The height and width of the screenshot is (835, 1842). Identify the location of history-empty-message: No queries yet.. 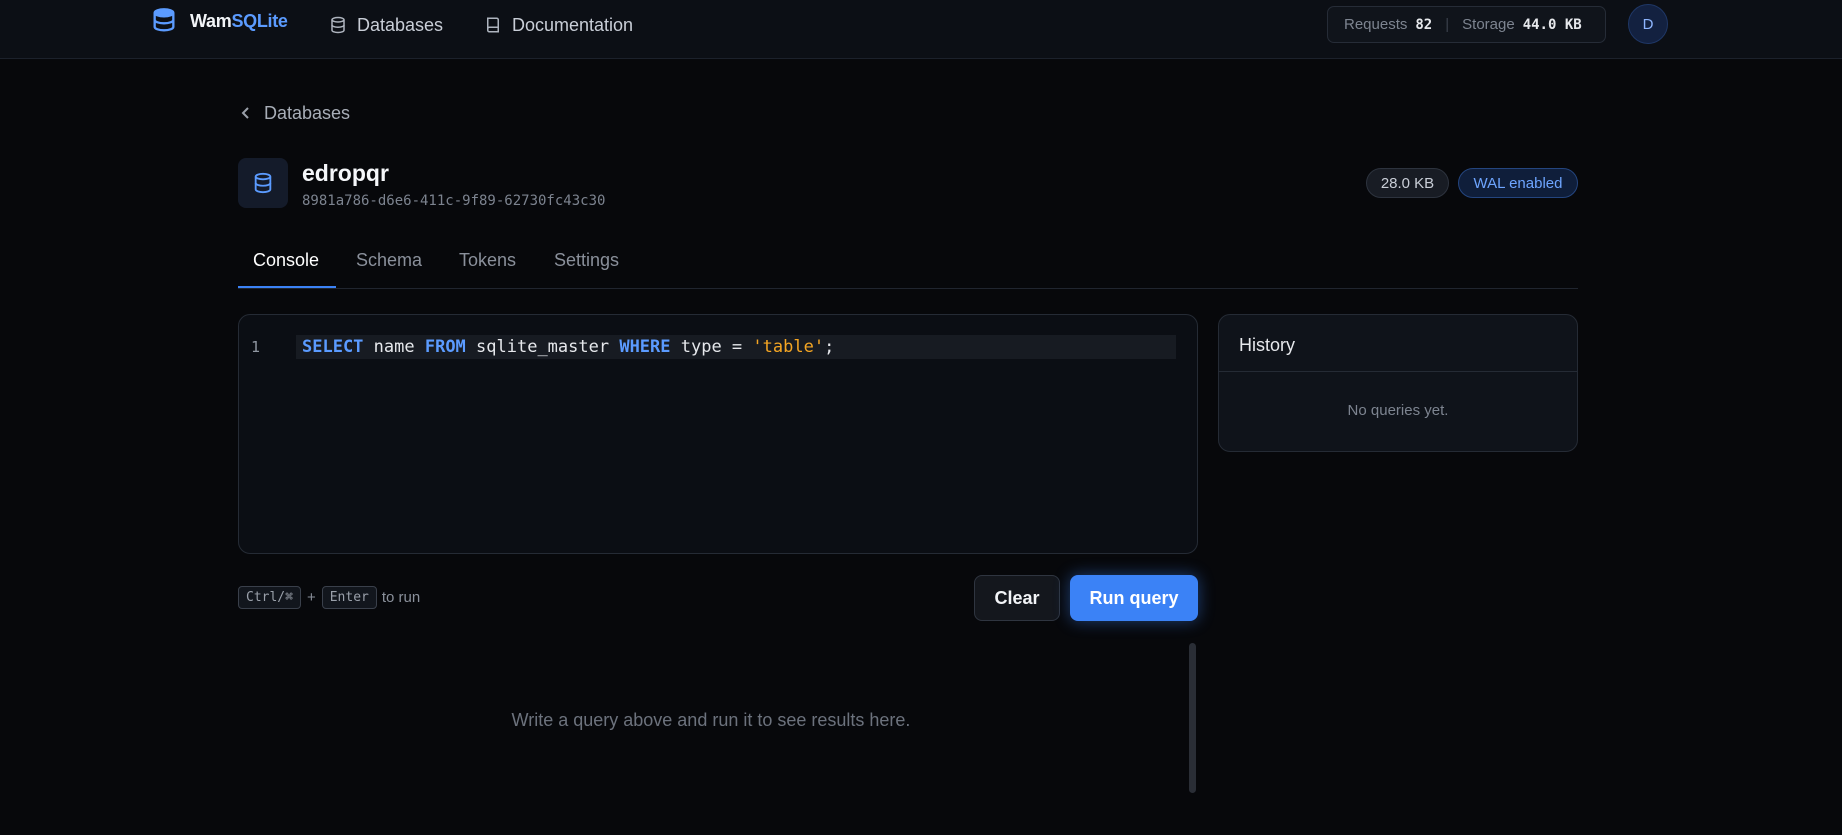
(1398, 410).